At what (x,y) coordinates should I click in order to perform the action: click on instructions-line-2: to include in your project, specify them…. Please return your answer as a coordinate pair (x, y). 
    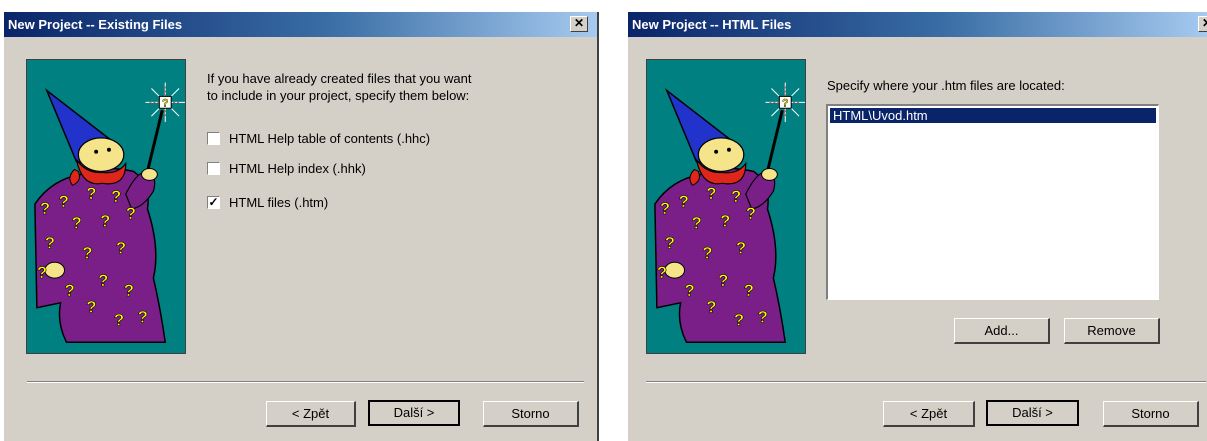
    Looking at the image, I should click on (338, 95).